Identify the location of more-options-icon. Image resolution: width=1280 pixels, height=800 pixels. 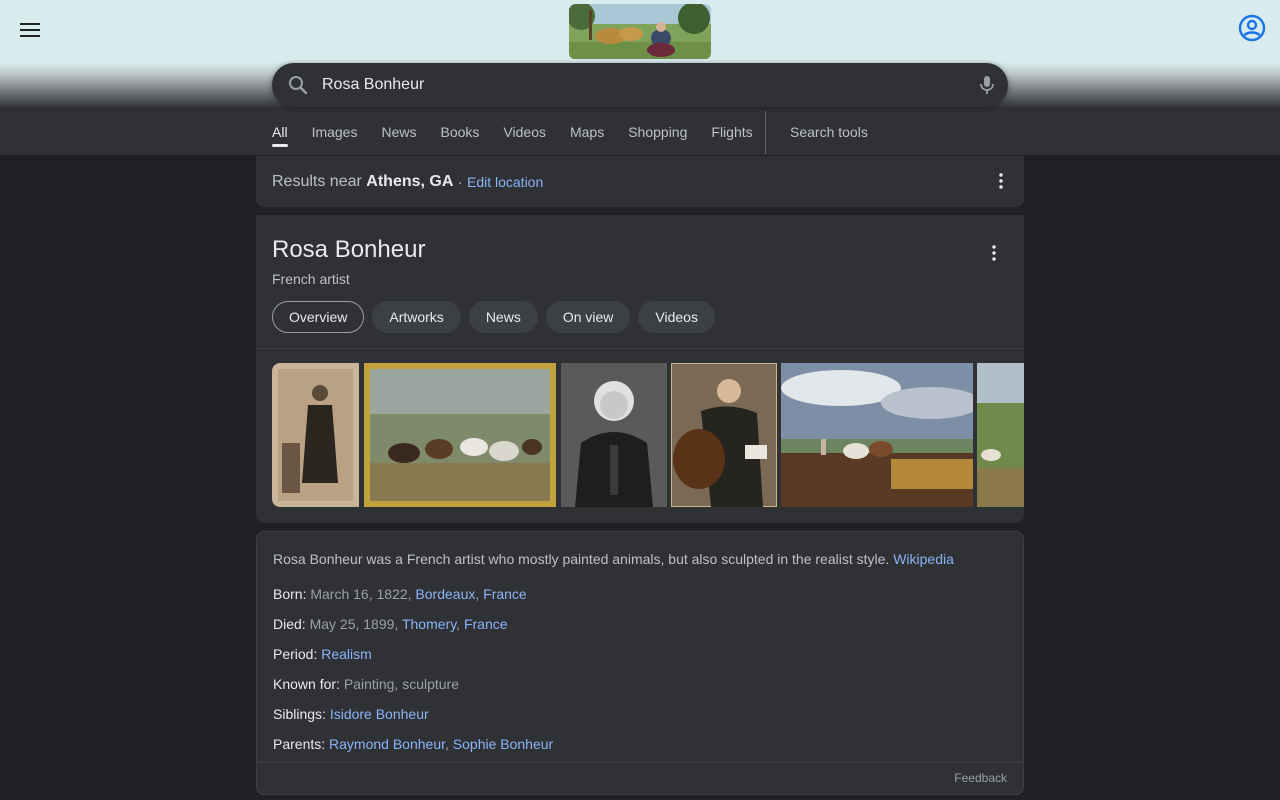
(1001, 181).